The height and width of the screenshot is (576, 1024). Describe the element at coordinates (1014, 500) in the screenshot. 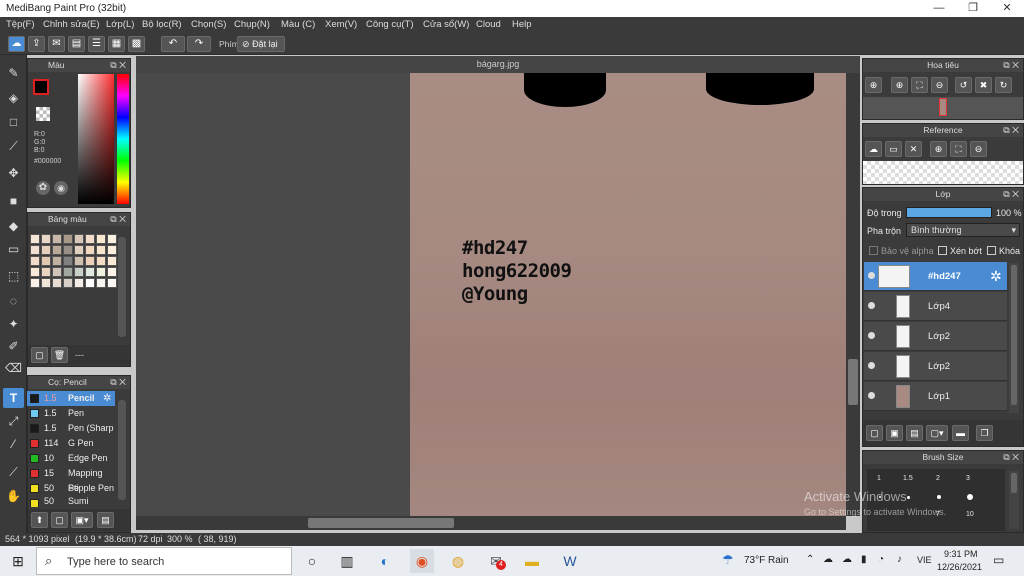

I see `brush-size-scrollbar` at that location.